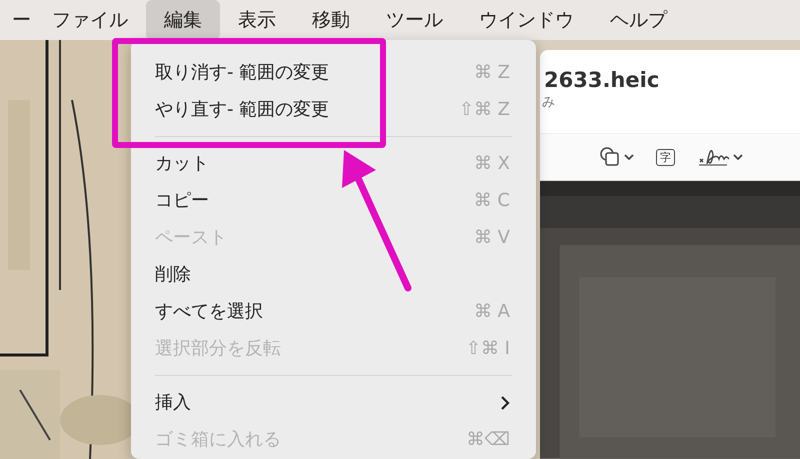 The image size is (800, 459). I want to click on menu-bar-item: ヘルプ, so click(638, 20).